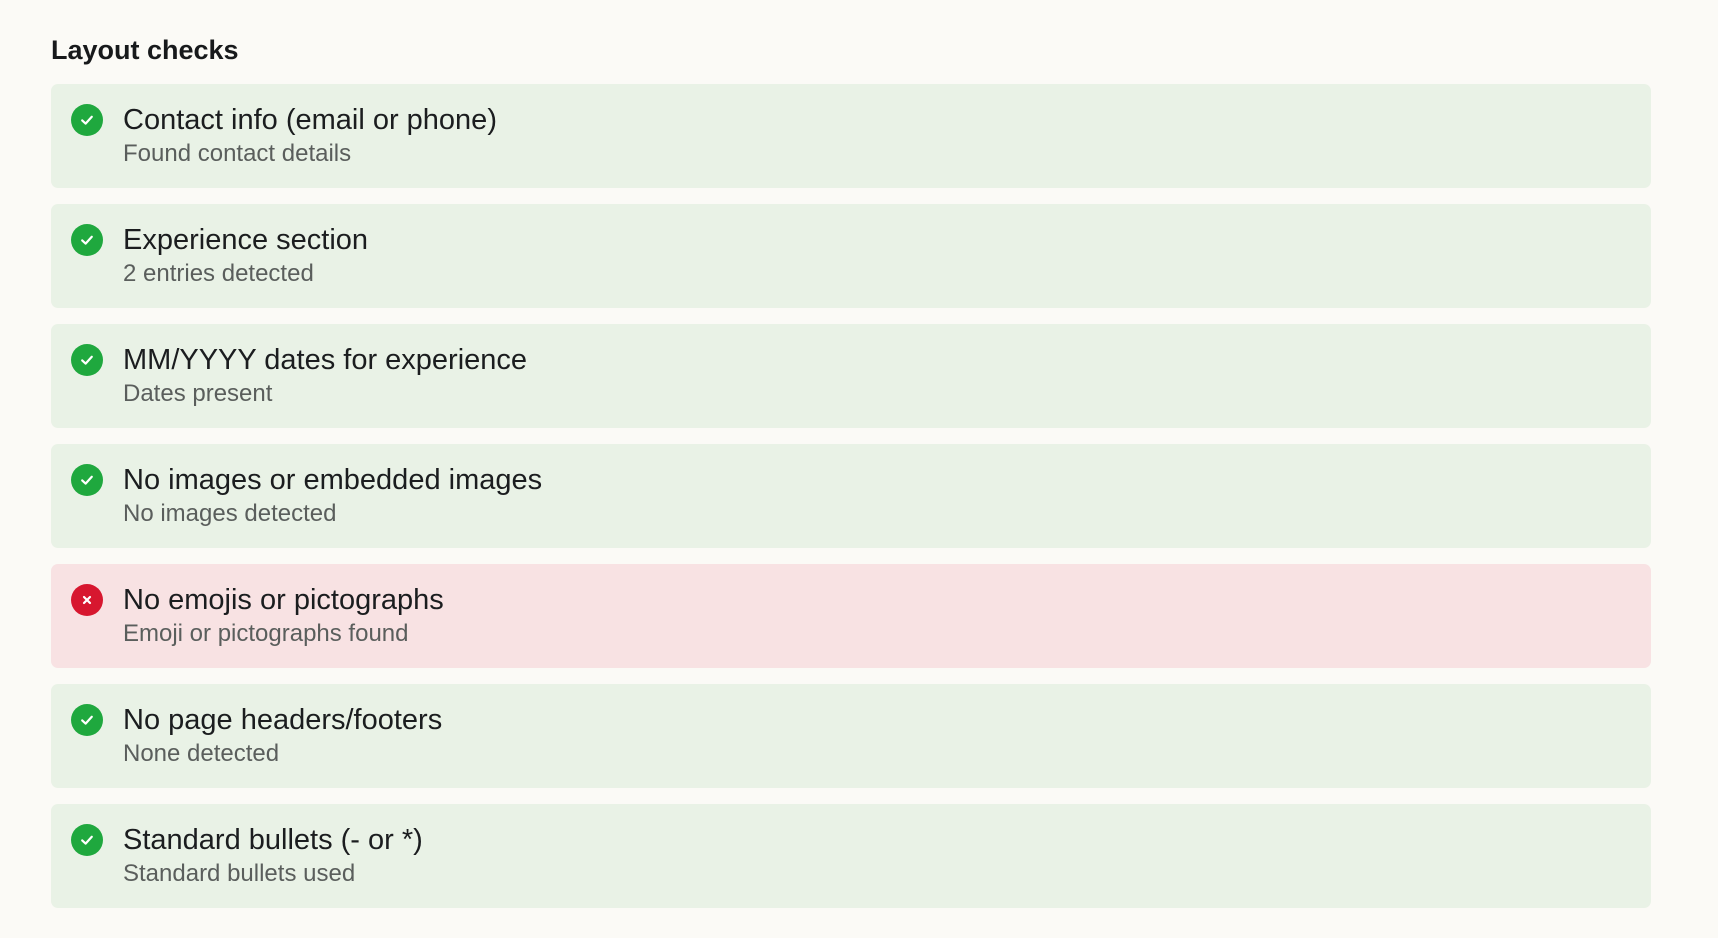  I want to click on check-title: No images or embedded images, so click(333, 480).